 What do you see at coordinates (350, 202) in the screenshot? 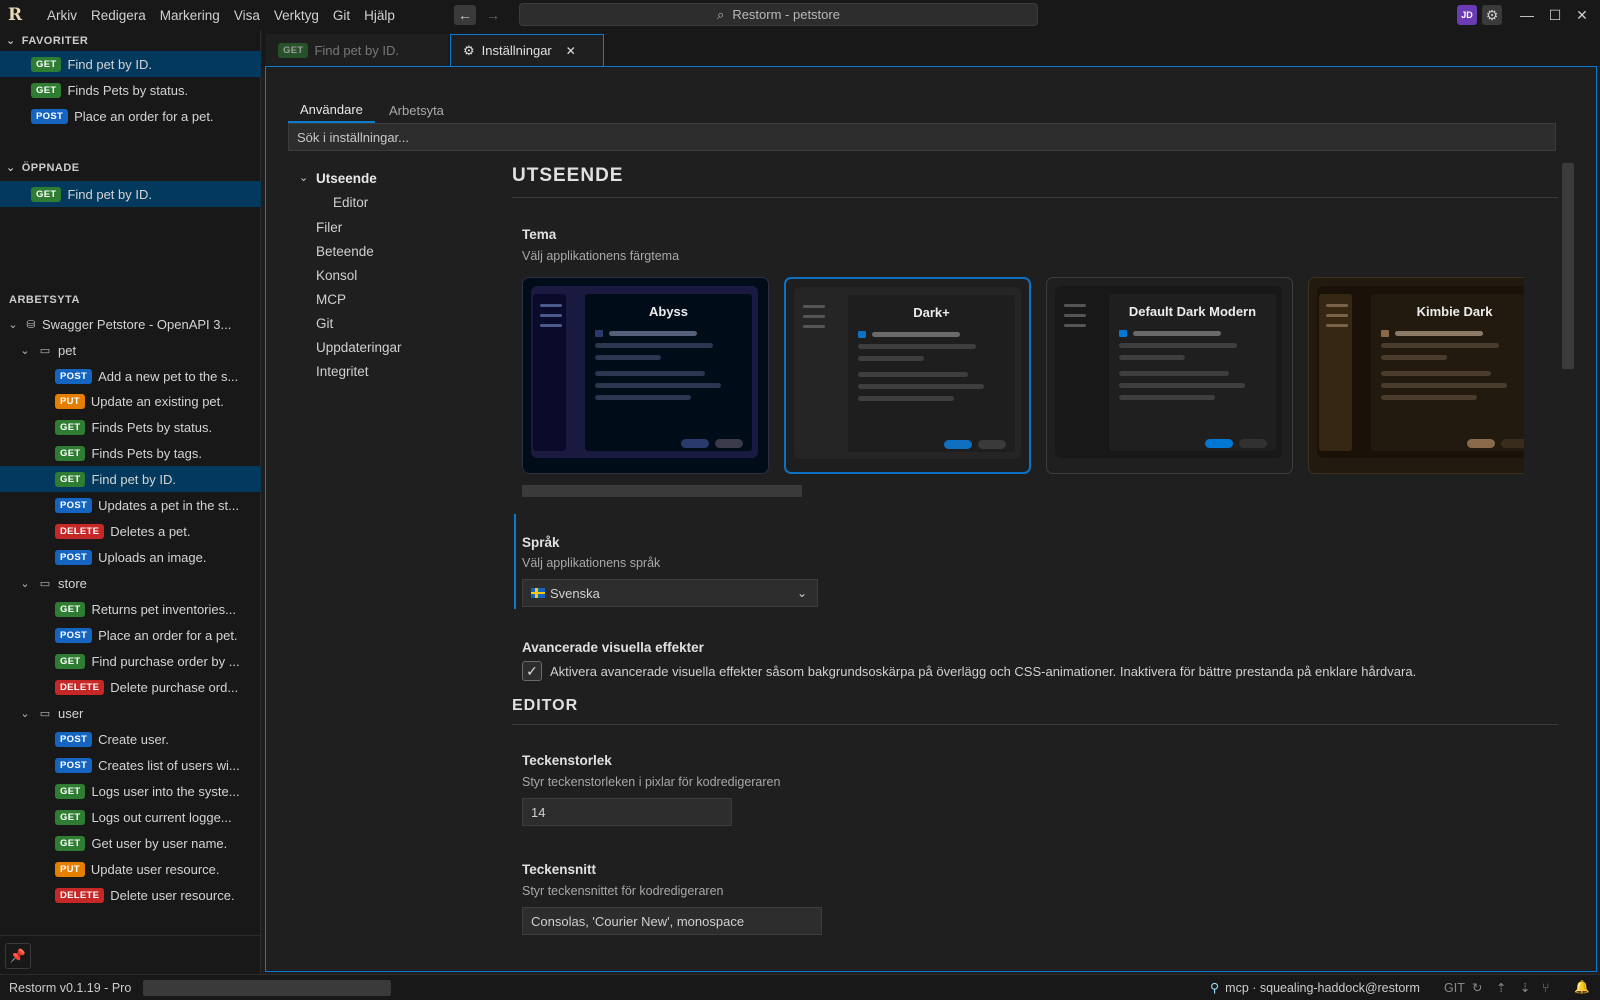
I see `nav-editor: Editor` at bounding box center [350, 202].